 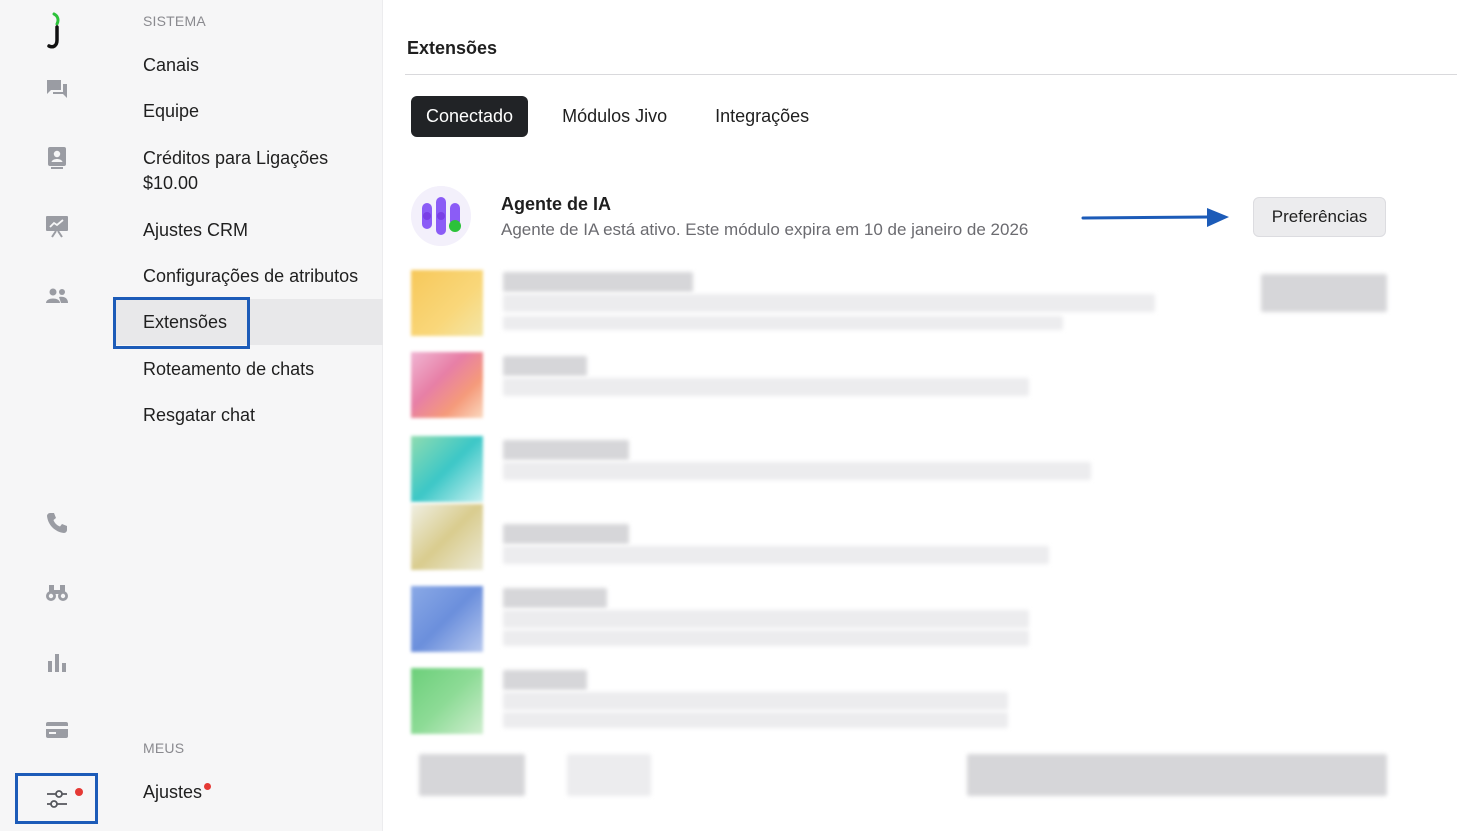 What do you see at coordinates (248, 792) in the screenshot?
I see `menu-item-ajustes: Ajustes` at bounding box center [248, 792].